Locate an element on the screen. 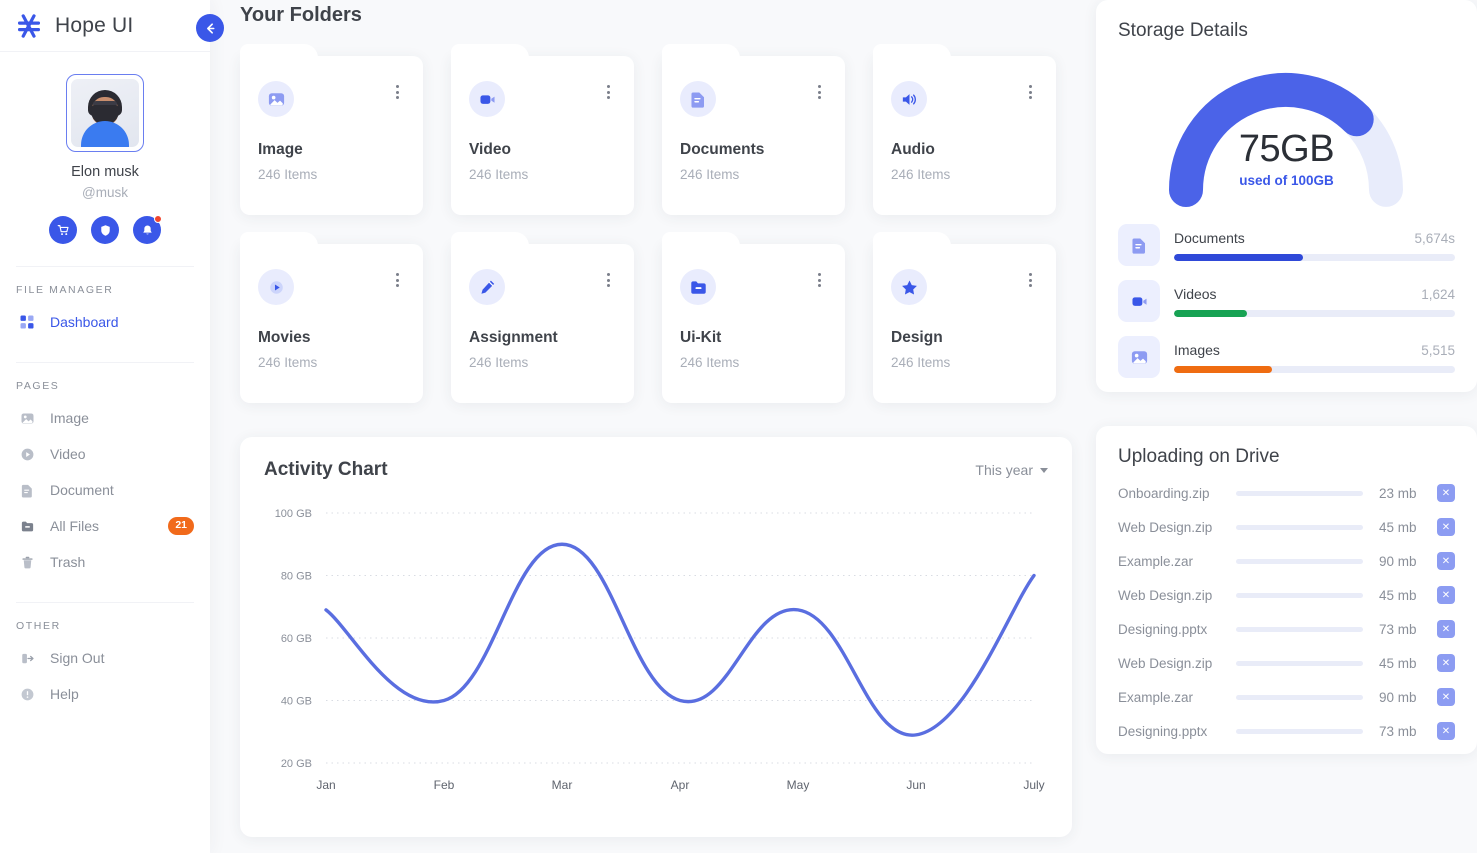 The height and width of the screenshot is (853, 1477). cart-button is located at coordinates (63, 230).